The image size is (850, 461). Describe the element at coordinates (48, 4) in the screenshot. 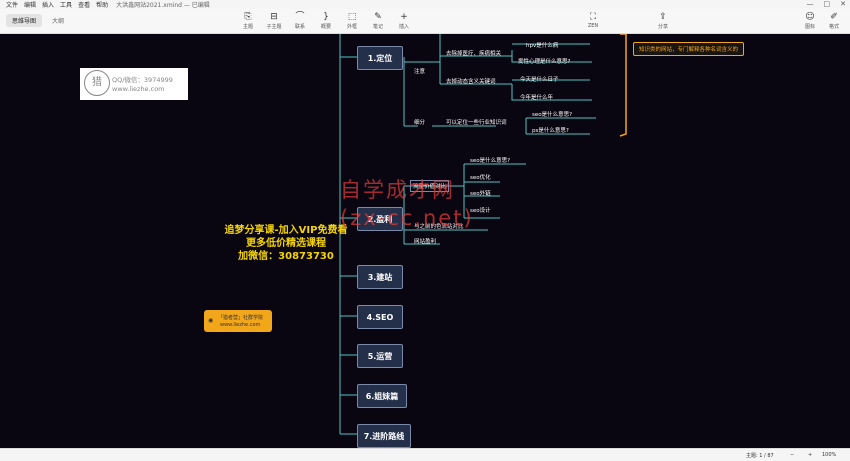

I see `menu-insert: 插入` at that location.